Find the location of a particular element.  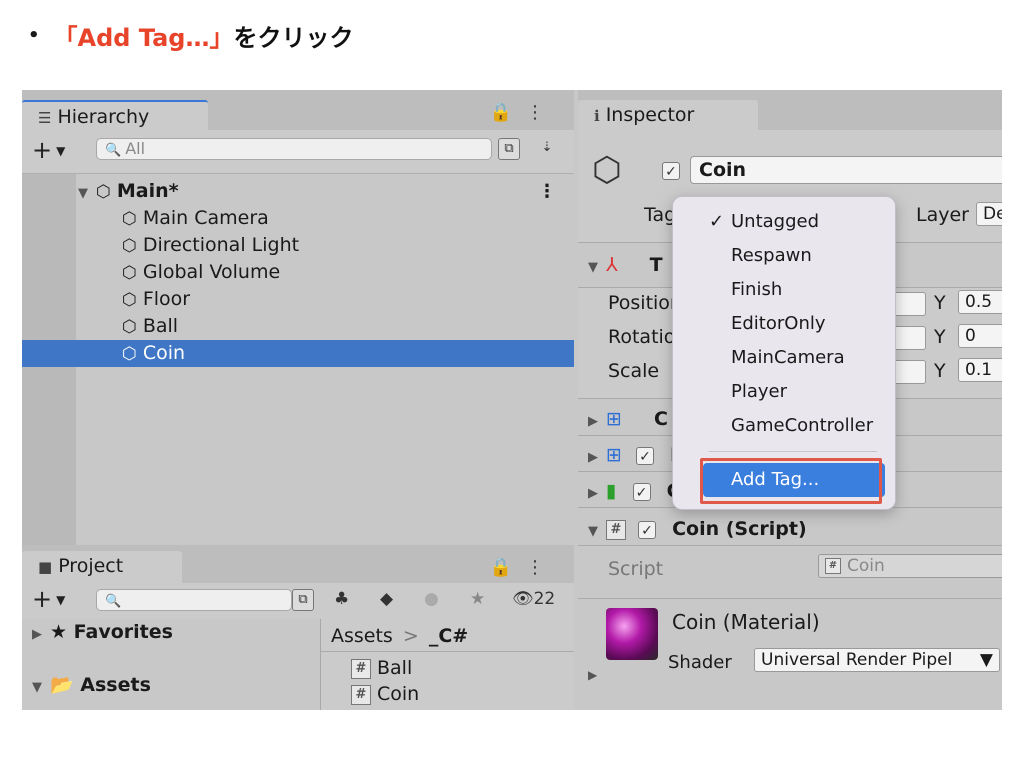

component-title: Coin (Script) is located at coordinates (739, 529).